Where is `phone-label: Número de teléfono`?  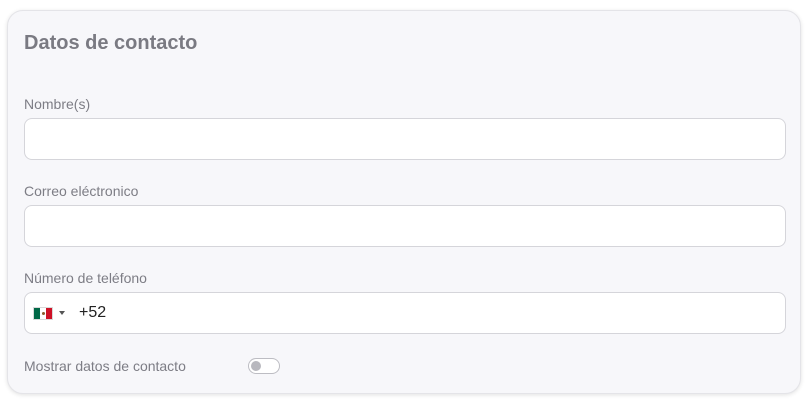
phone-label: Número de teléfono is located at coordinates (85, 278).